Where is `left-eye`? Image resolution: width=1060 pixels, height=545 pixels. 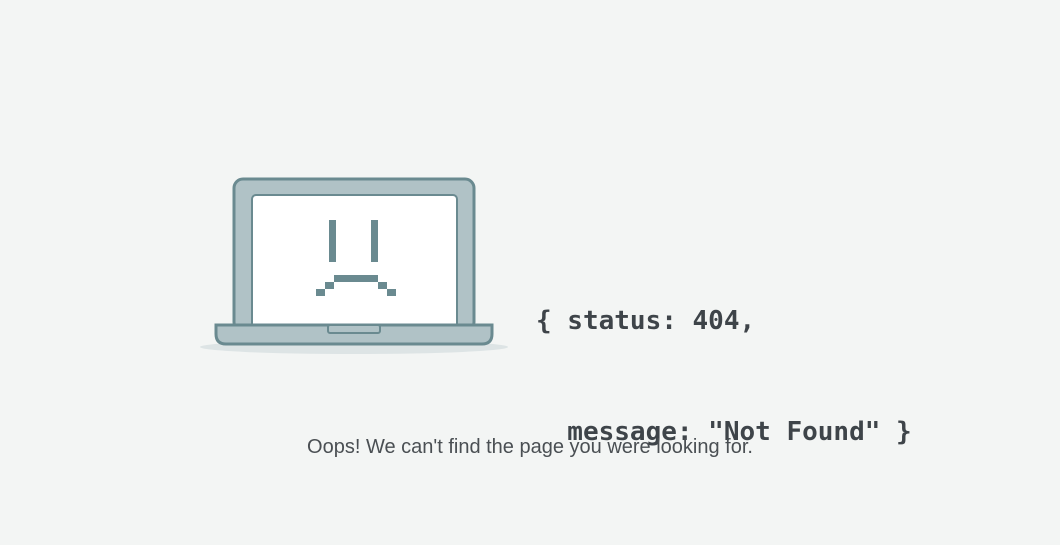 left-eye is located at coordinates (332, 241).